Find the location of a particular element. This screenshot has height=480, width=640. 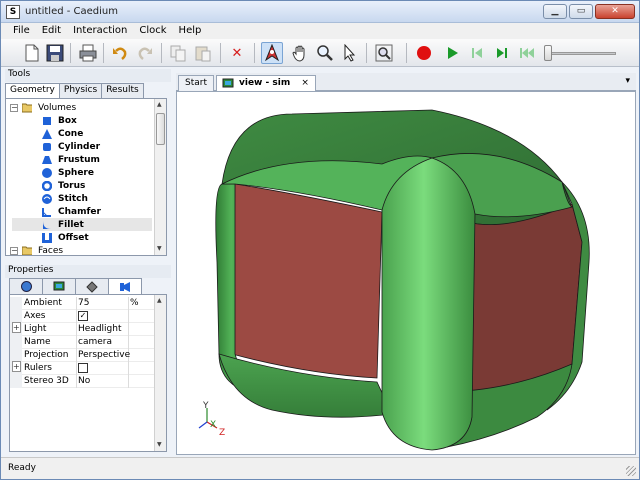

stereo3d-value: No is located at coordinates (84, 381).